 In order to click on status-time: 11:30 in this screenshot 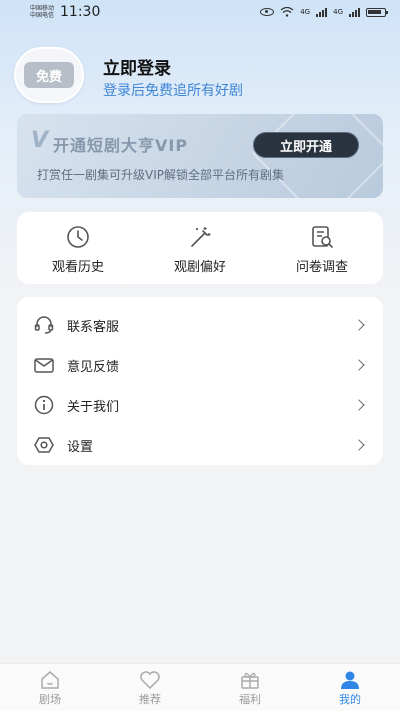, I will do `click(80, 12)`.